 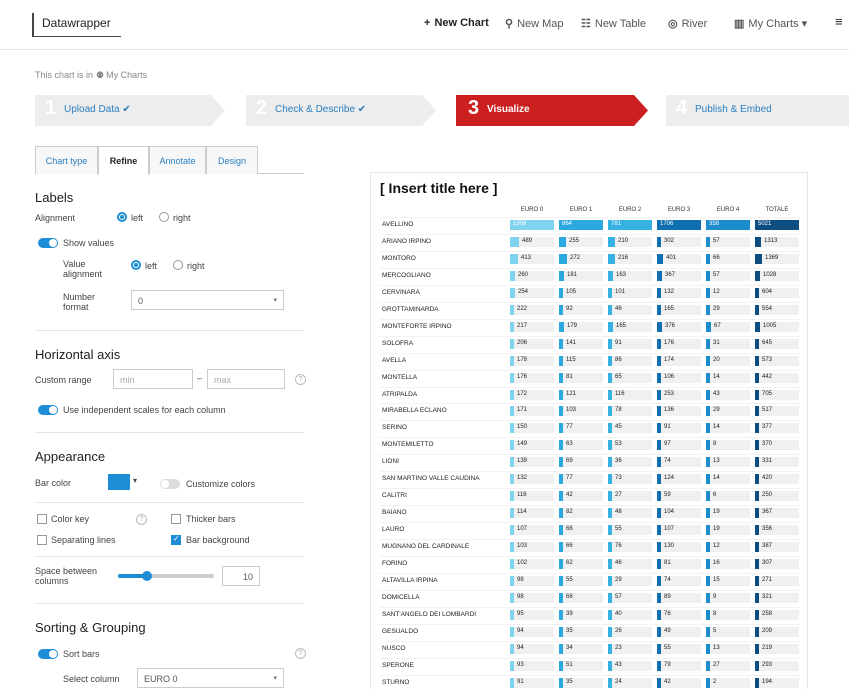 I want to click on space-between-input: 10, so click(x=241, y=576).